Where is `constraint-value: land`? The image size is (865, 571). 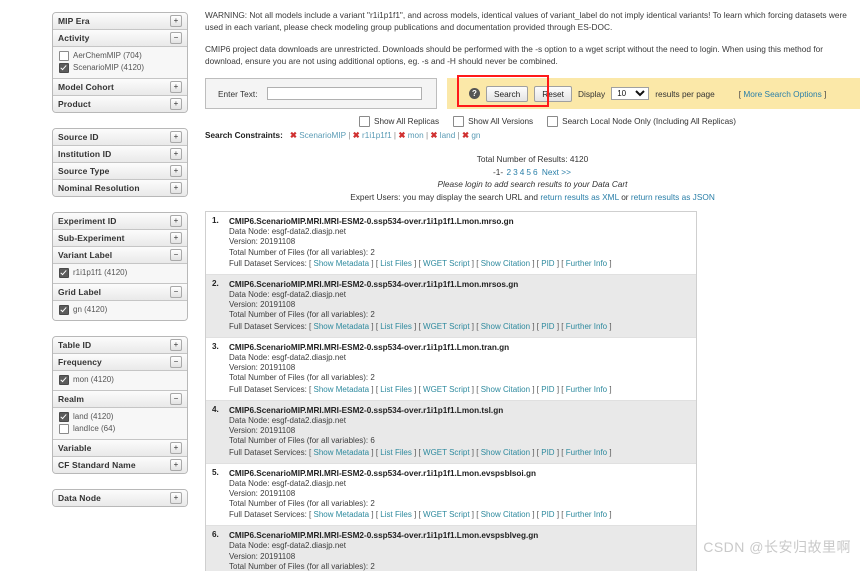 constraint-value: land is located at coordinates (447, 135).